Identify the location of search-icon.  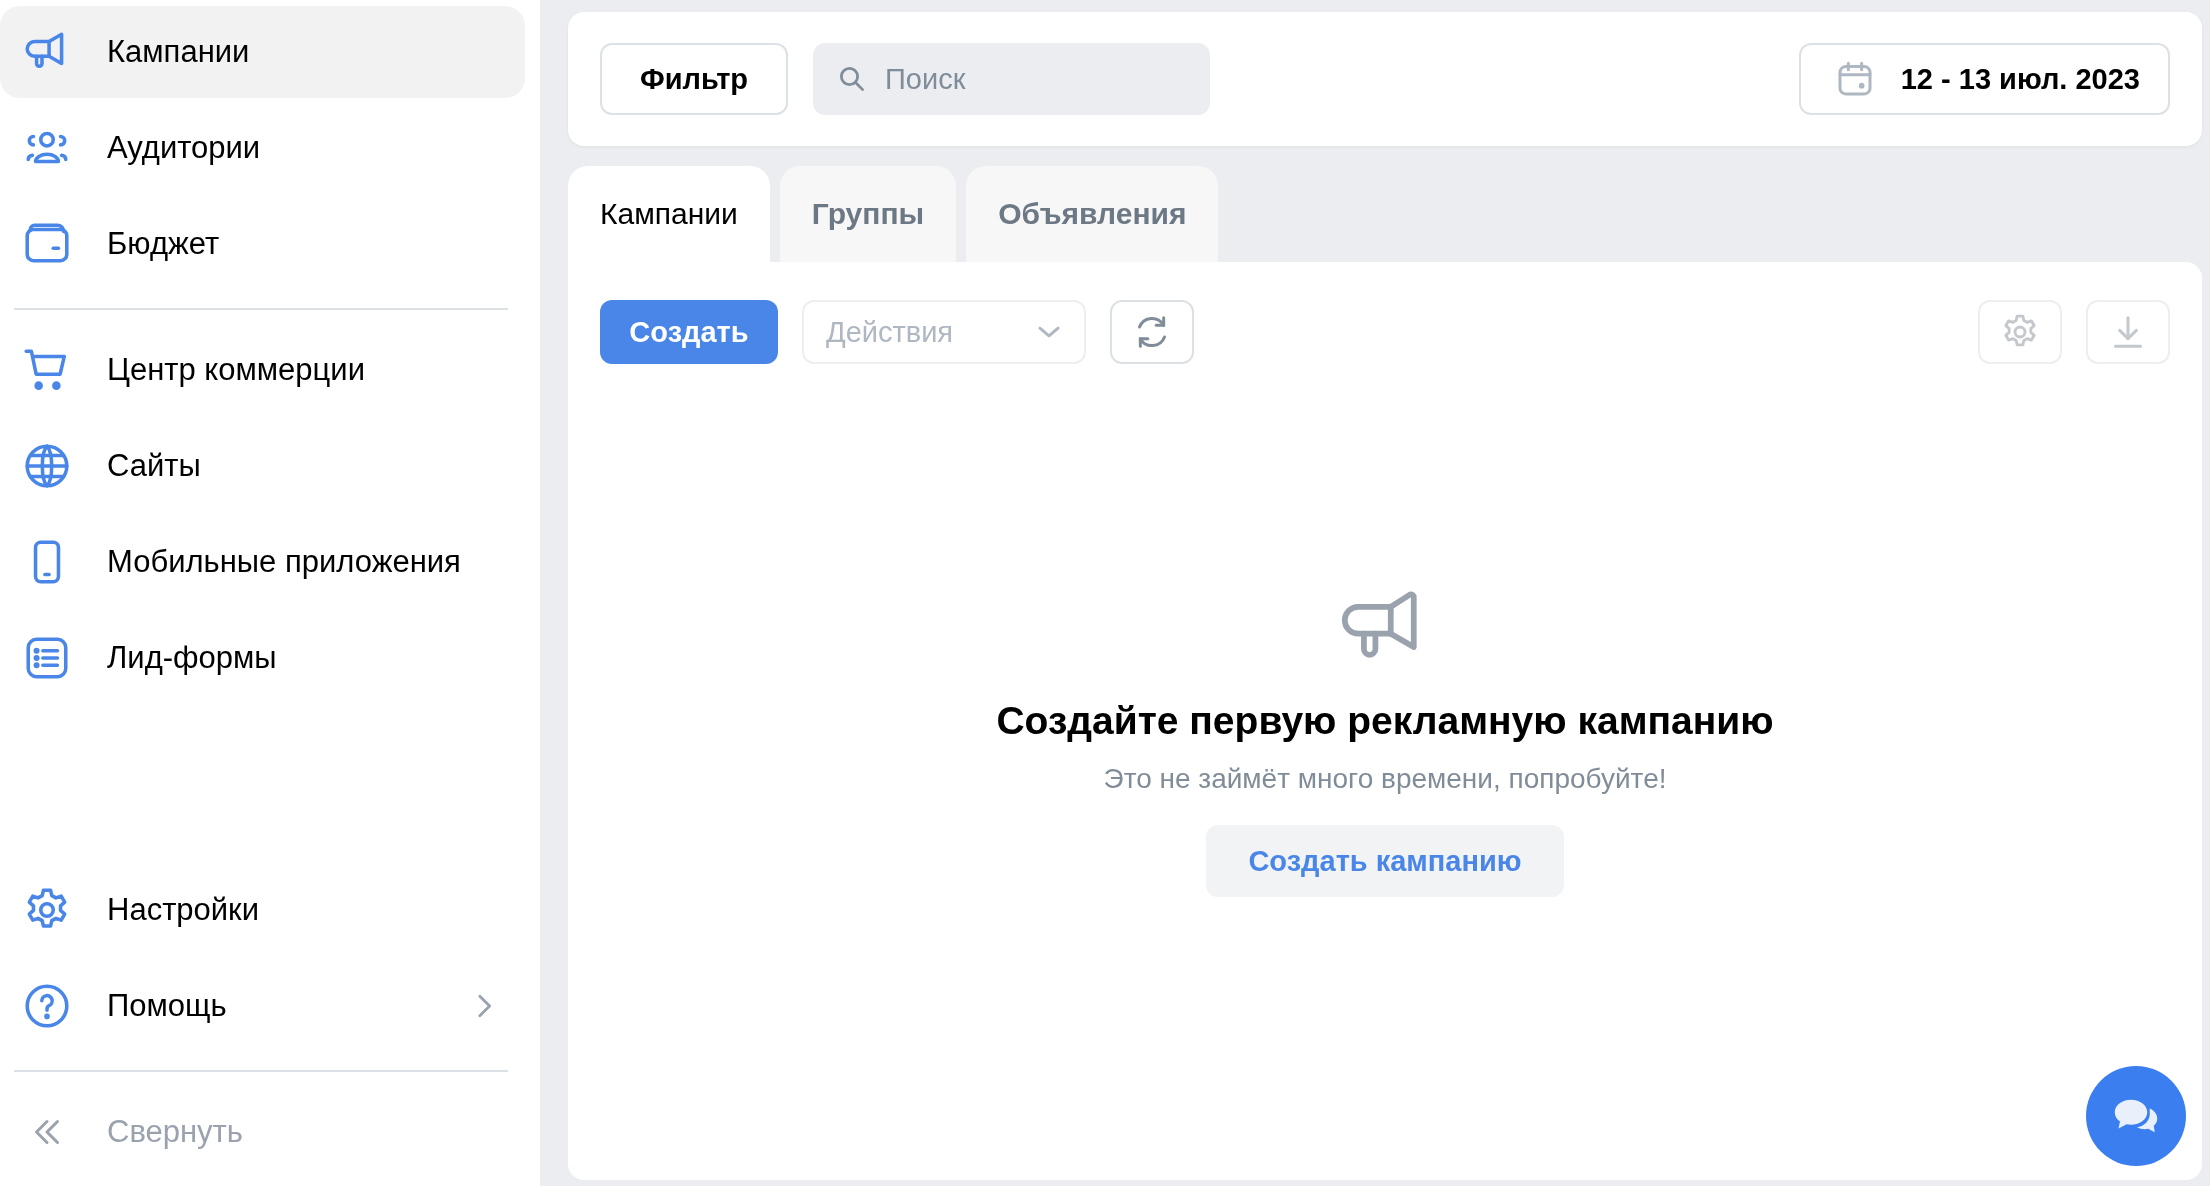
(852, 79).